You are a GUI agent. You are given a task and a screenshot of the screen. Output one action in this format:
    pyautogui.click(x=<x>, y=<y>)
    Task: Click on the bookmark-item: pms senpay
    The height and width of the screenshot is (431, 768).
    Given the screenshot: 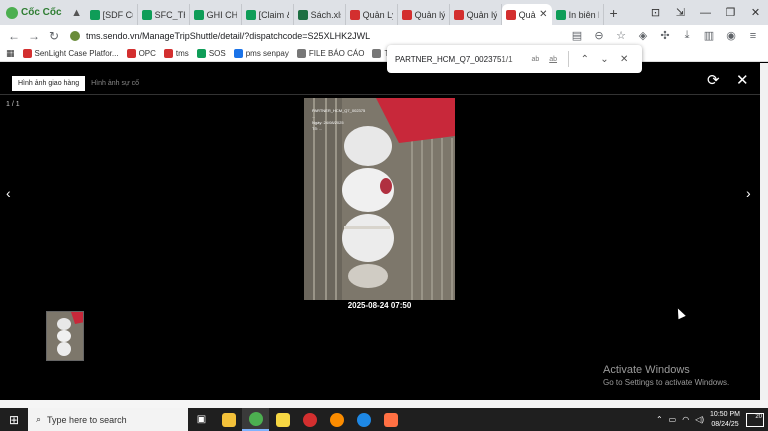 What is the action you would take?
    pyautogui.click(x=261, y=53)
    